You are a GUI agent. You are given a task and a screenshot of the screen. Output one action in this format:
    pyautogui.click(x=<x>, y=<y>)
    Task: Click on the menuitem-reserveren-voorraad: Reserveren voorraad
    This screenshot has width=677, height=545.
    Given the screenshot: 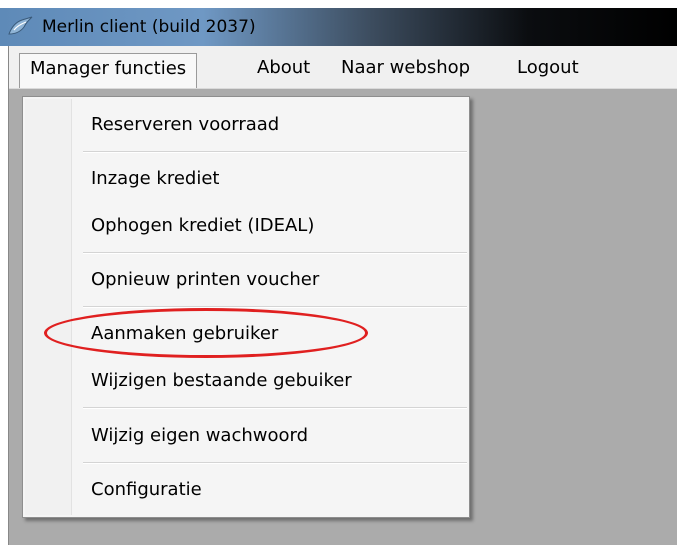 What is the action you would take?
    pyautogui.click(x=185, y=125)
    